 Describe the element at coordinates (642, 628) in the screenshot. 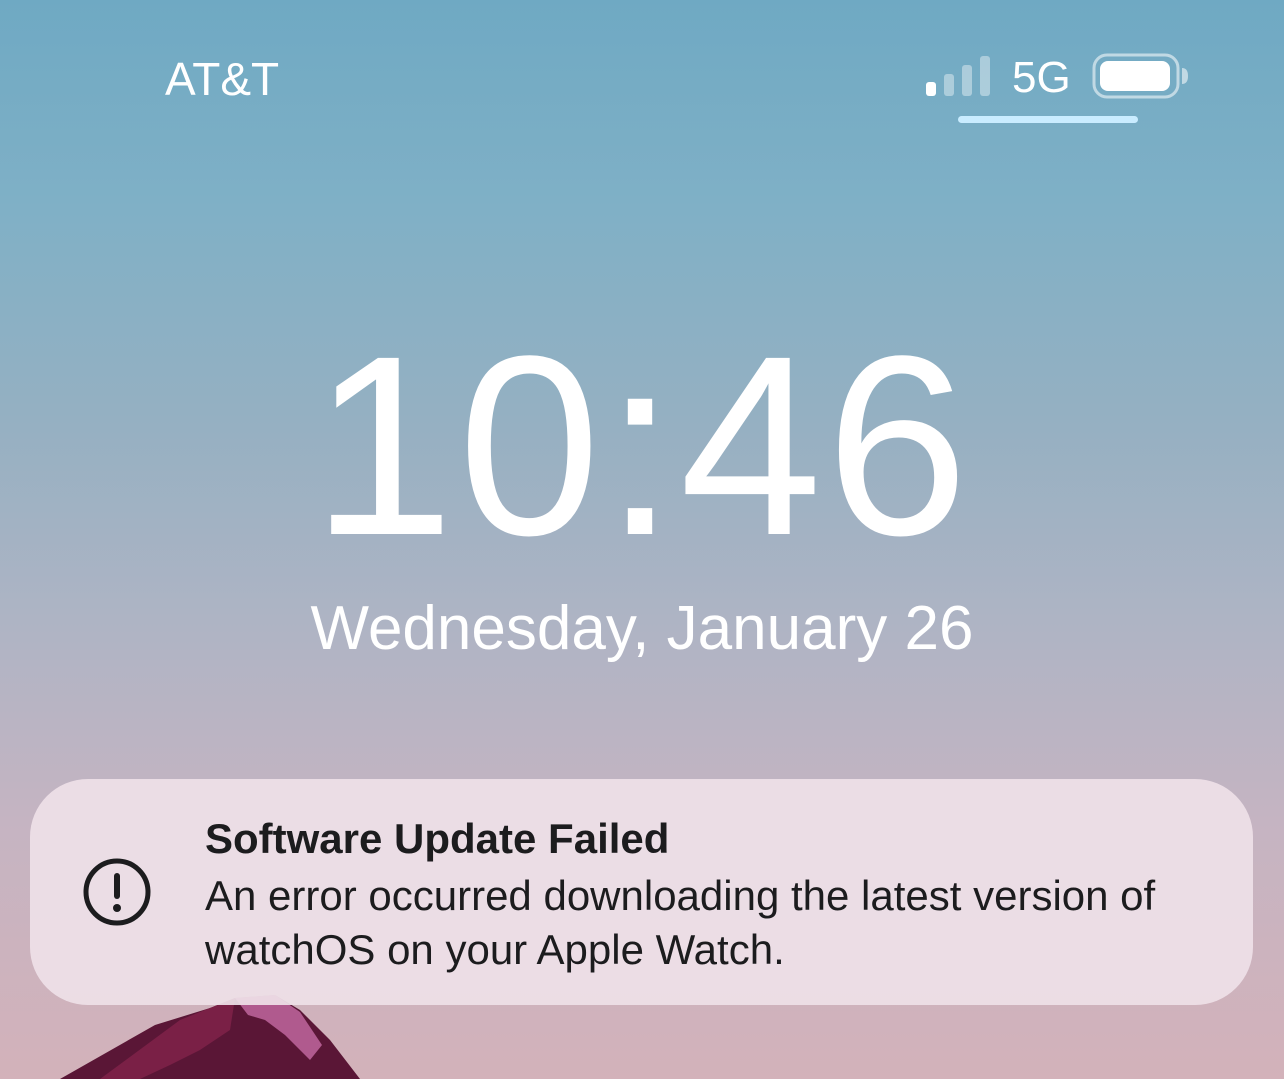

I see `lock-screen-date: Wednesday, January 26` at that location.